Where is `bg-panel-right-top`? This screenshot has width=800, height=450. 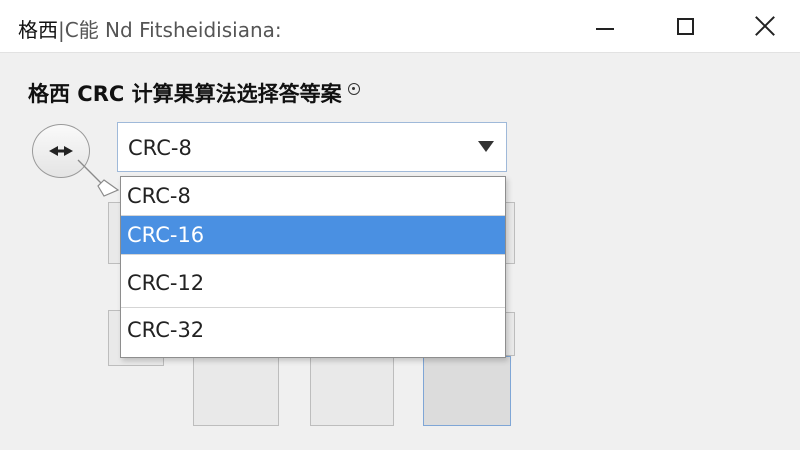 bg-panel-right-top is located at coordinates (510, 233).